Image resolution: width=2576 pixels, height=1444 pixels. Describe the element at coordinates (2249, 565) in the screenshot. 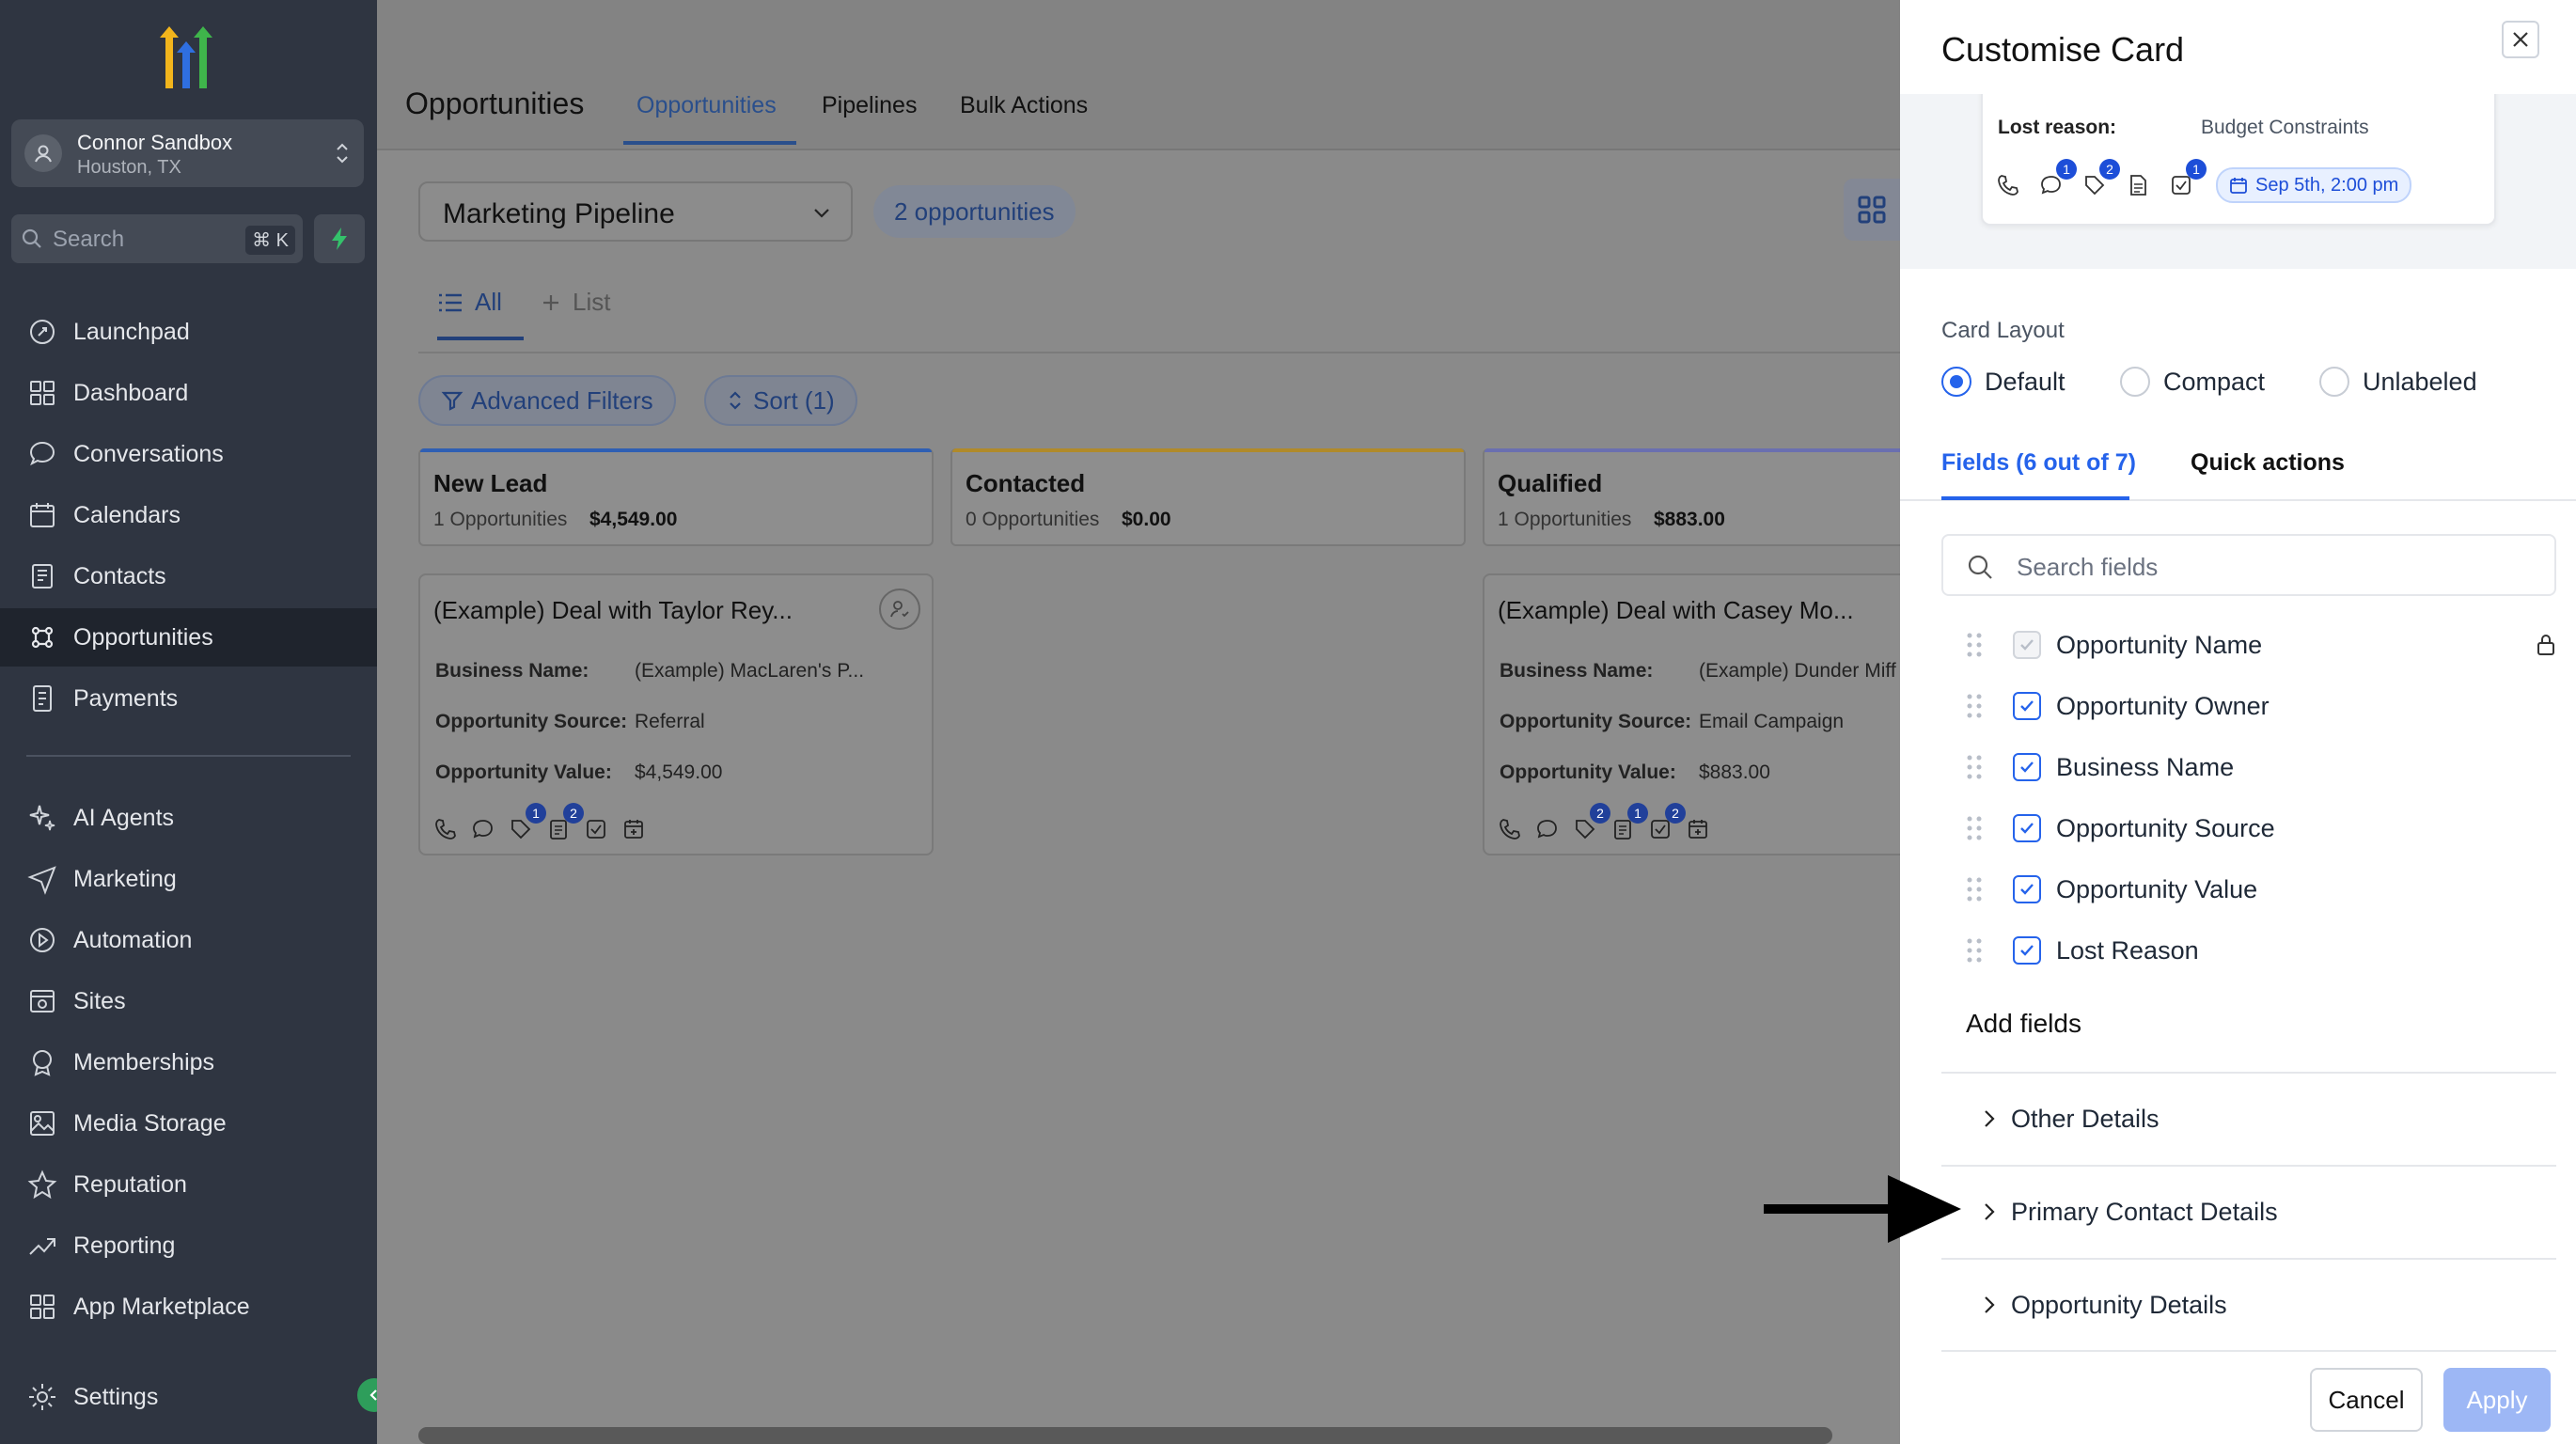

I see `search-fields-input: Search fields` at that location.